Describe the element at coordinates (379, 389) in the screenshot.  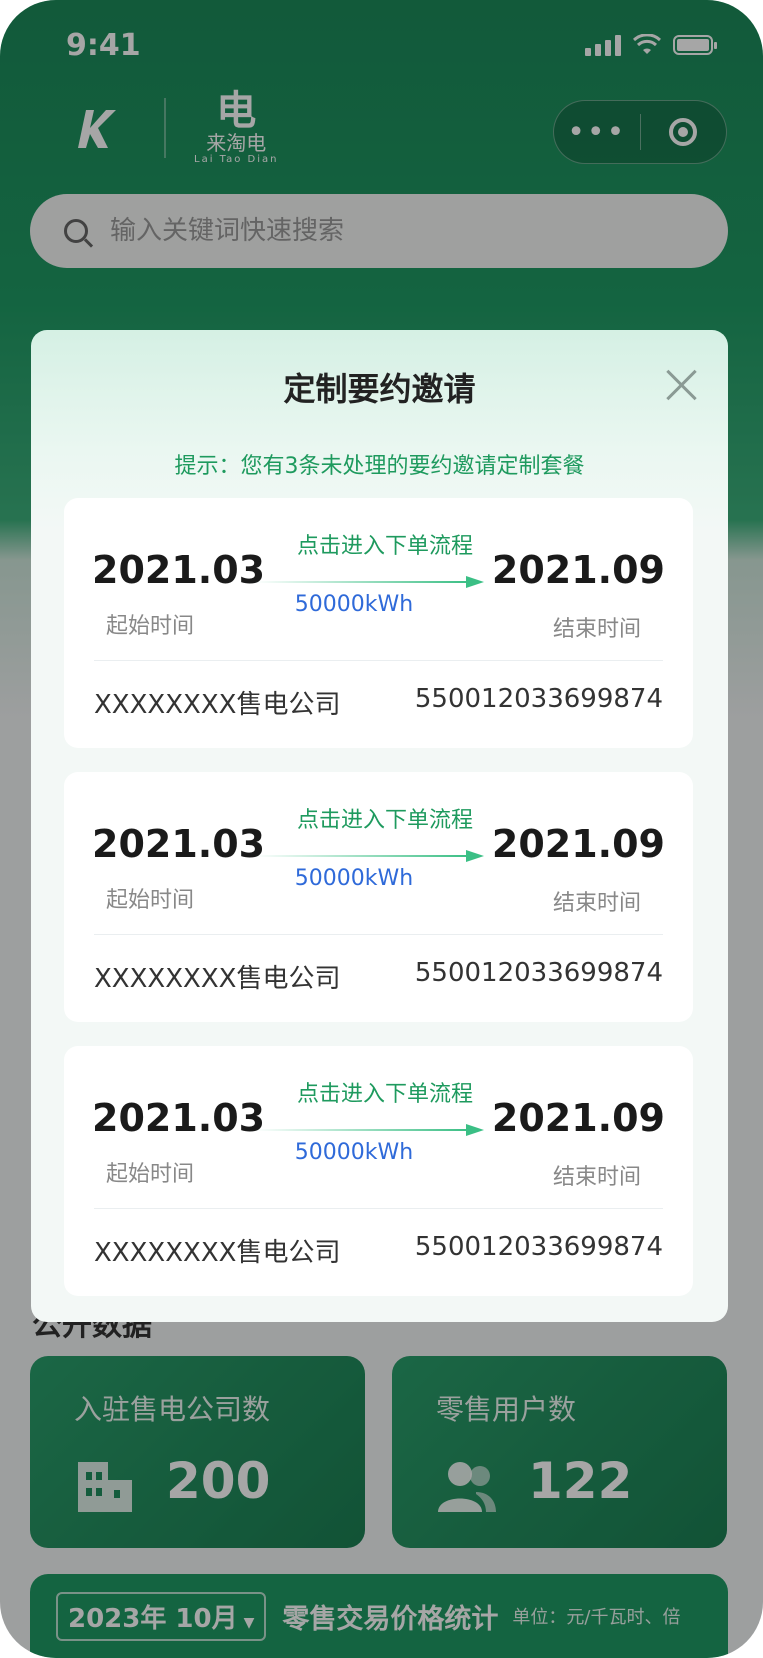
I see `modal-title: 定制要约邀请` at that location.